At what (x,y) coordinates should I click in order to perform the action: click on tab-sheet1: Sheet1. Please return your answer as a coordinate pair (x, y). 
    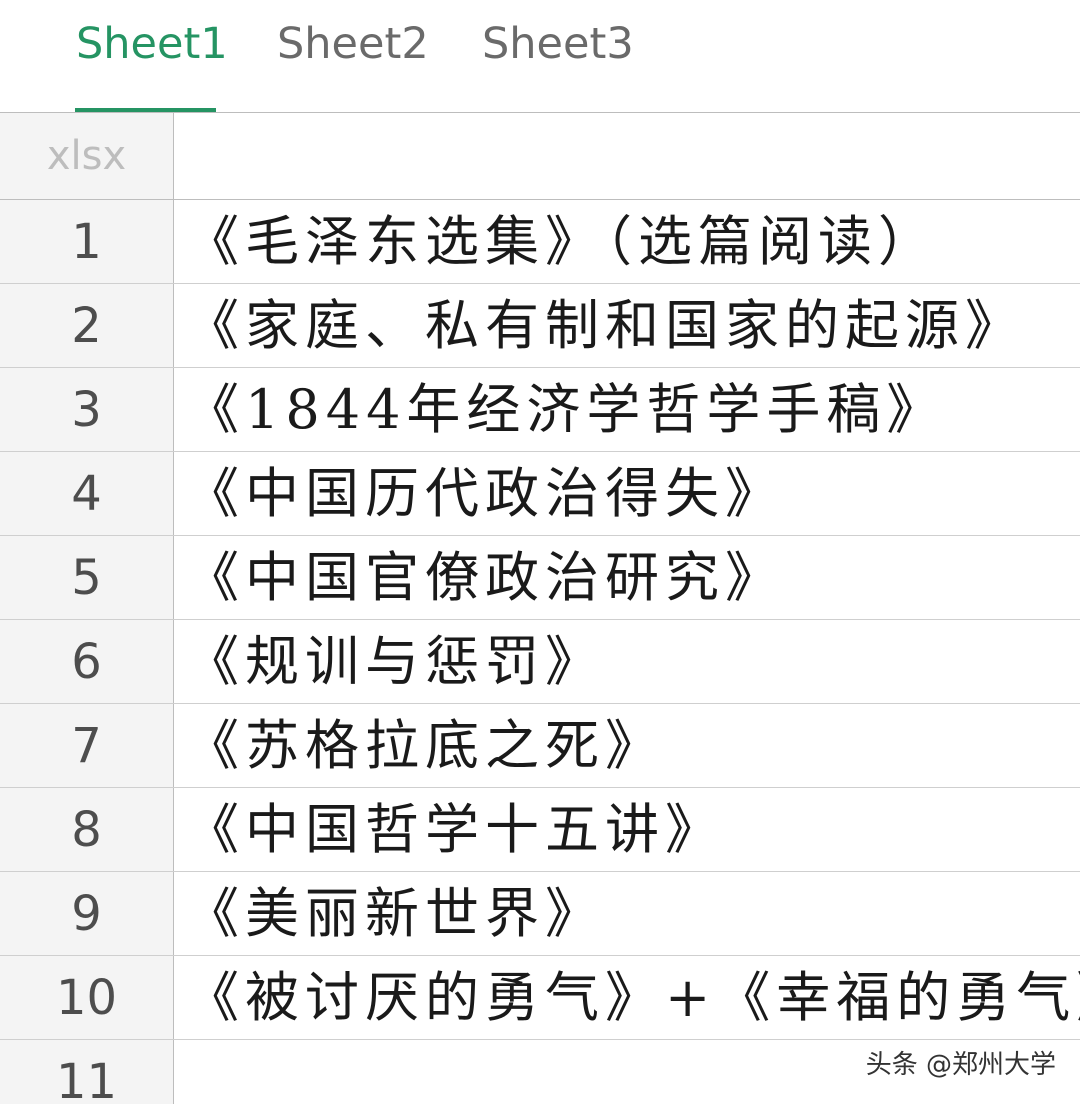
    Looking at the image, I should click on (152, 44).